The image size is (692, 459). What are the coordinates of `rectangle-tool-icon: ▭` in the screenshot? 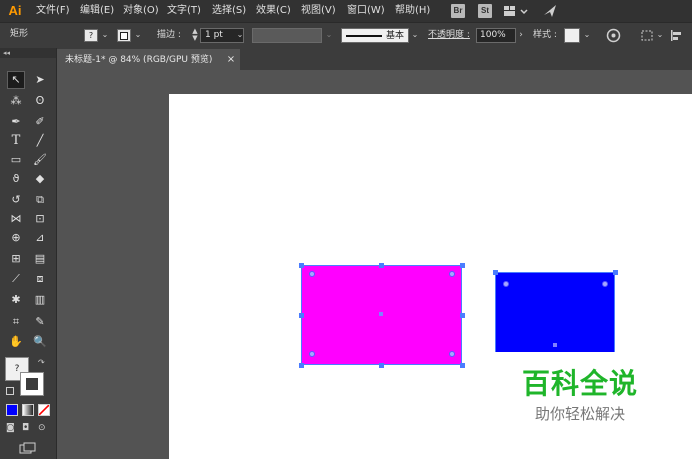 It's located at (16, 160).